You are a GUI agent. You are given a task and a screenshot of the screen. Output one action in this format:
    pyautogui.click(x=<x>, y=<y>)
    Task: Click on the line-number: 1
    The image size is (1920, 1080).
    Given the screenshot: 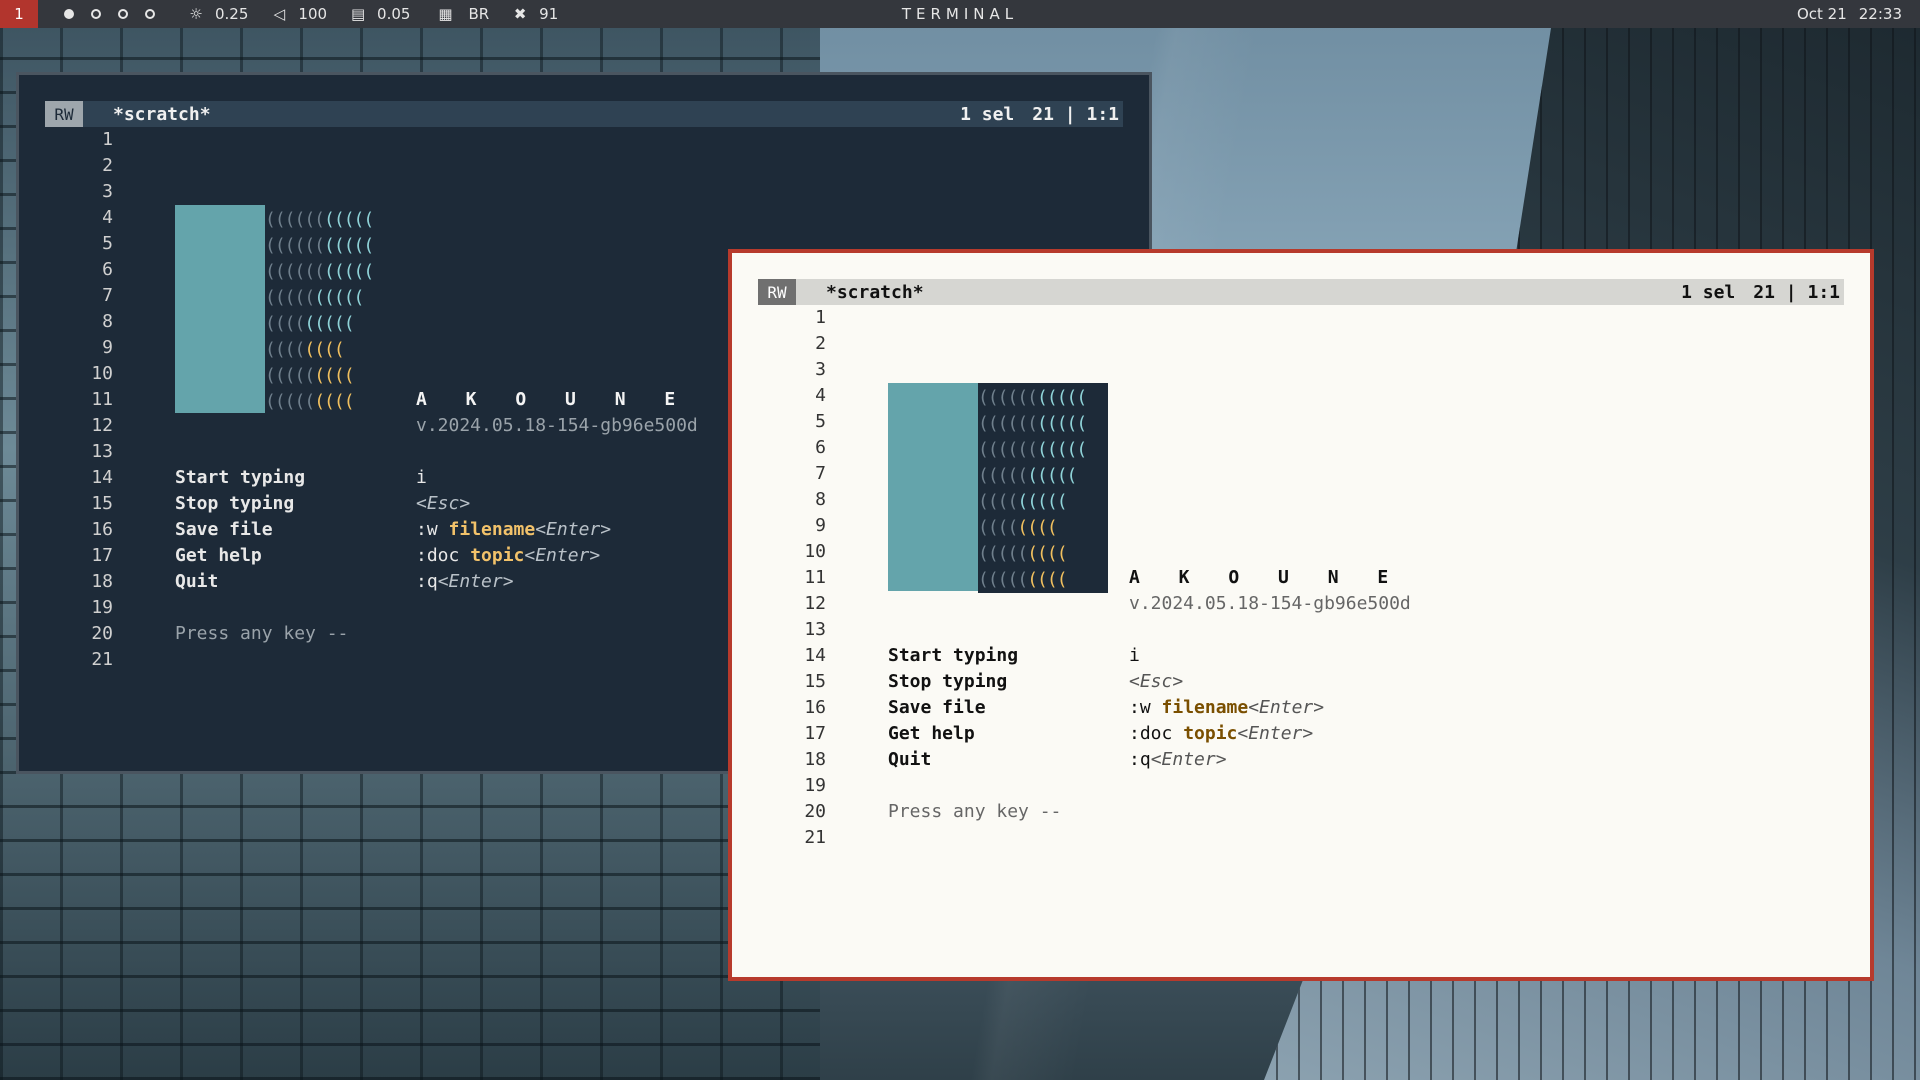 What is the action you would take?
    pyautogui.click(x=820, y=317)
    